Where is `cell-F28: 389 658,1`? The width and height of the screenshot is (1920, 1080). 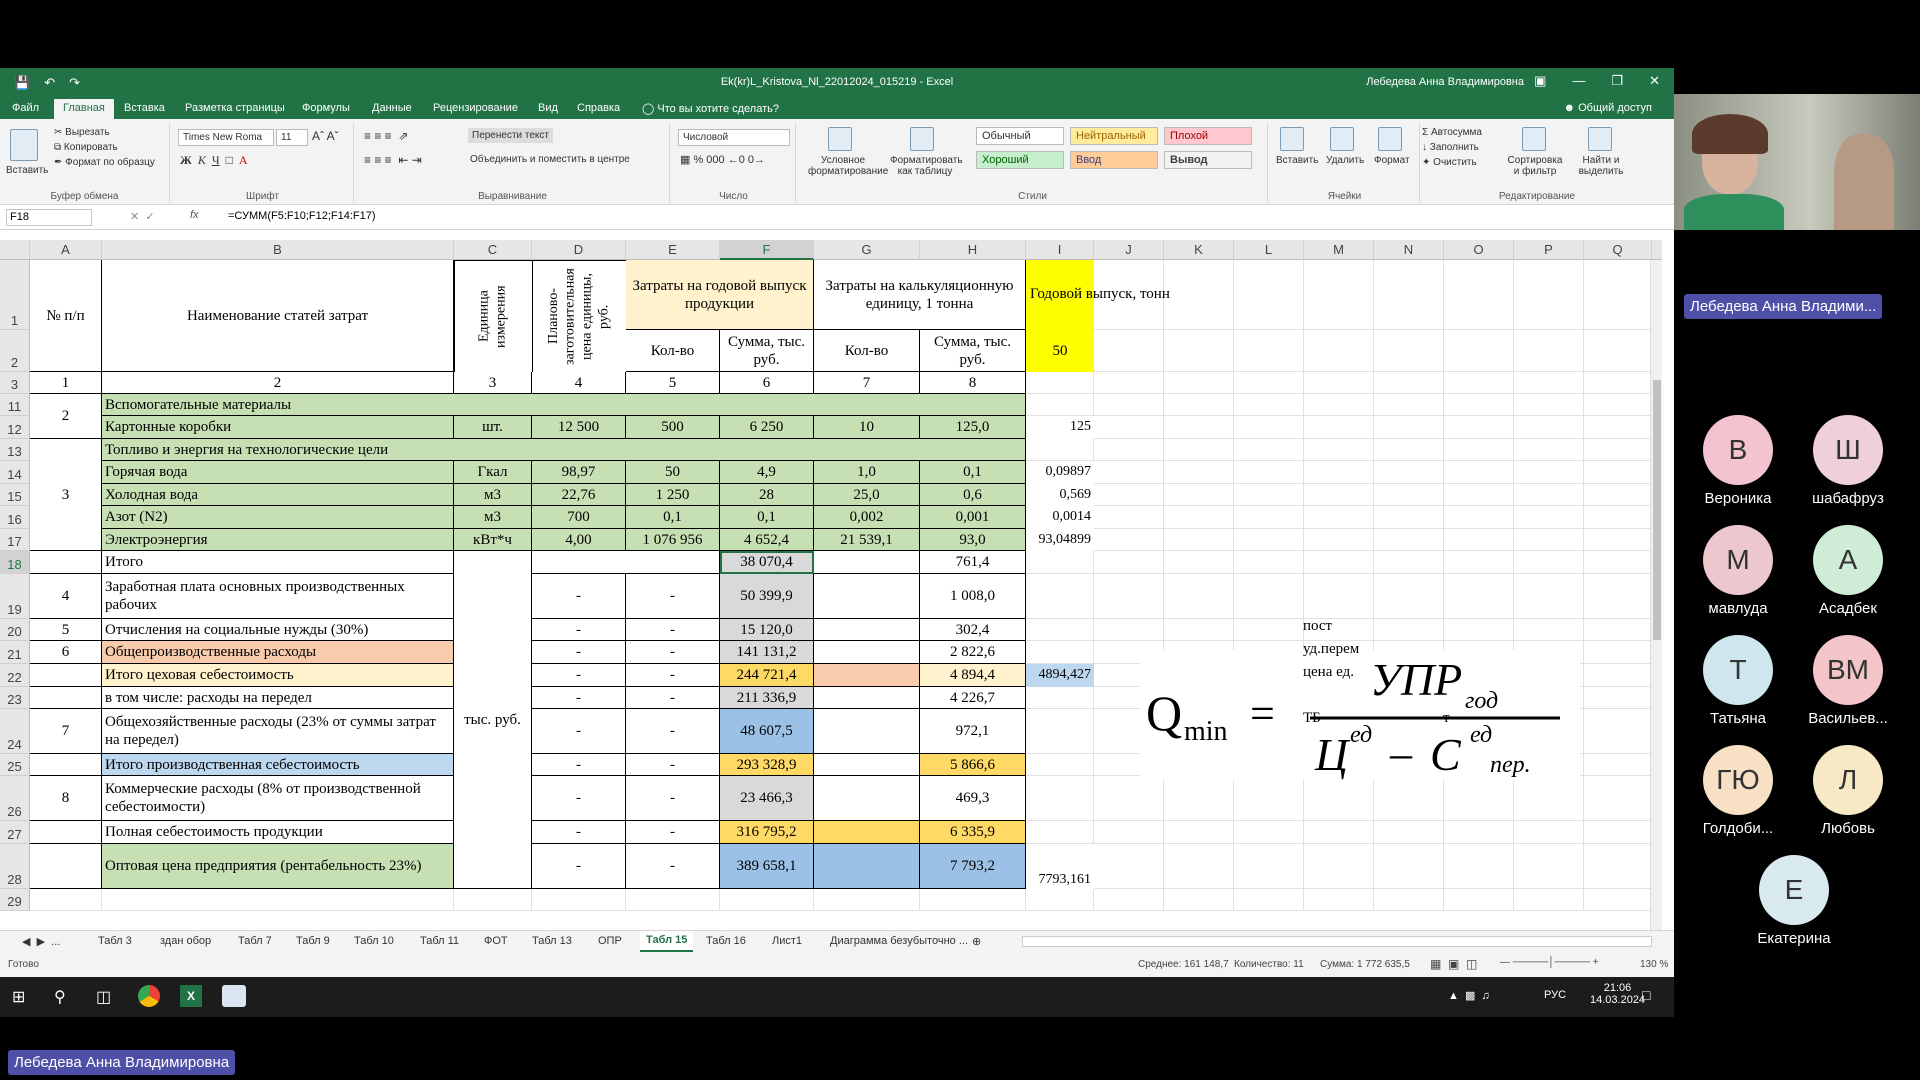
cell-F28: 389 658,1 is located at coordinates (767, 866).